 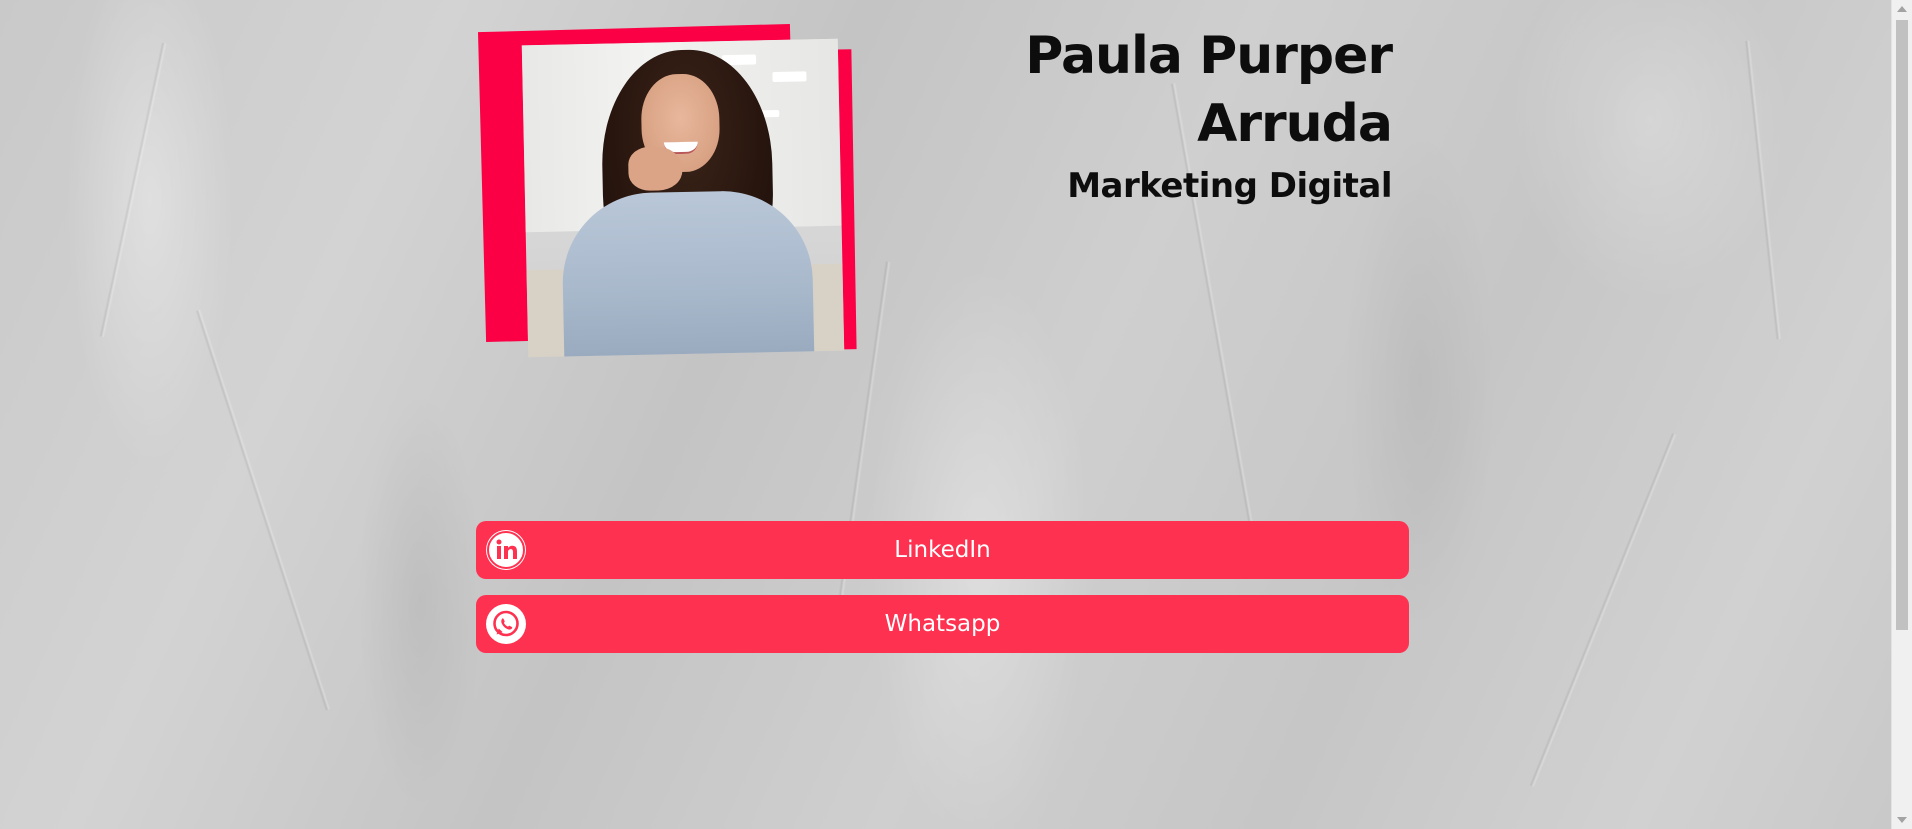 What do you see at coordinates (506, 624) in the screenshot?
I see `whatsapp-icon` at bounding box center [506, 624].